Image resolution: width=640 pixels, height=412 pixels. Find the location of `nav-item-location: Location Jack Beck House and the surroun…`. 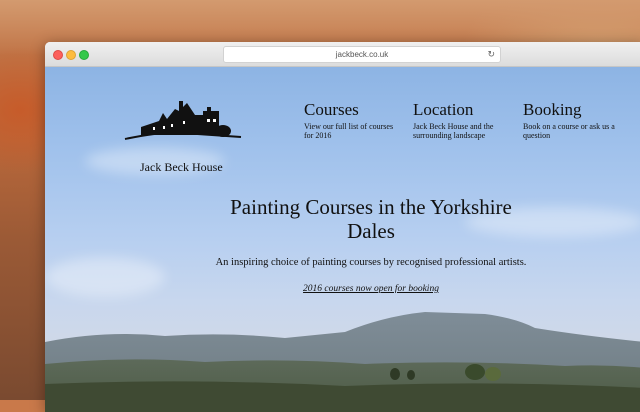

nav-item-location: Location Jack Beck House and the surroun… is located at coordinates (463, 121).